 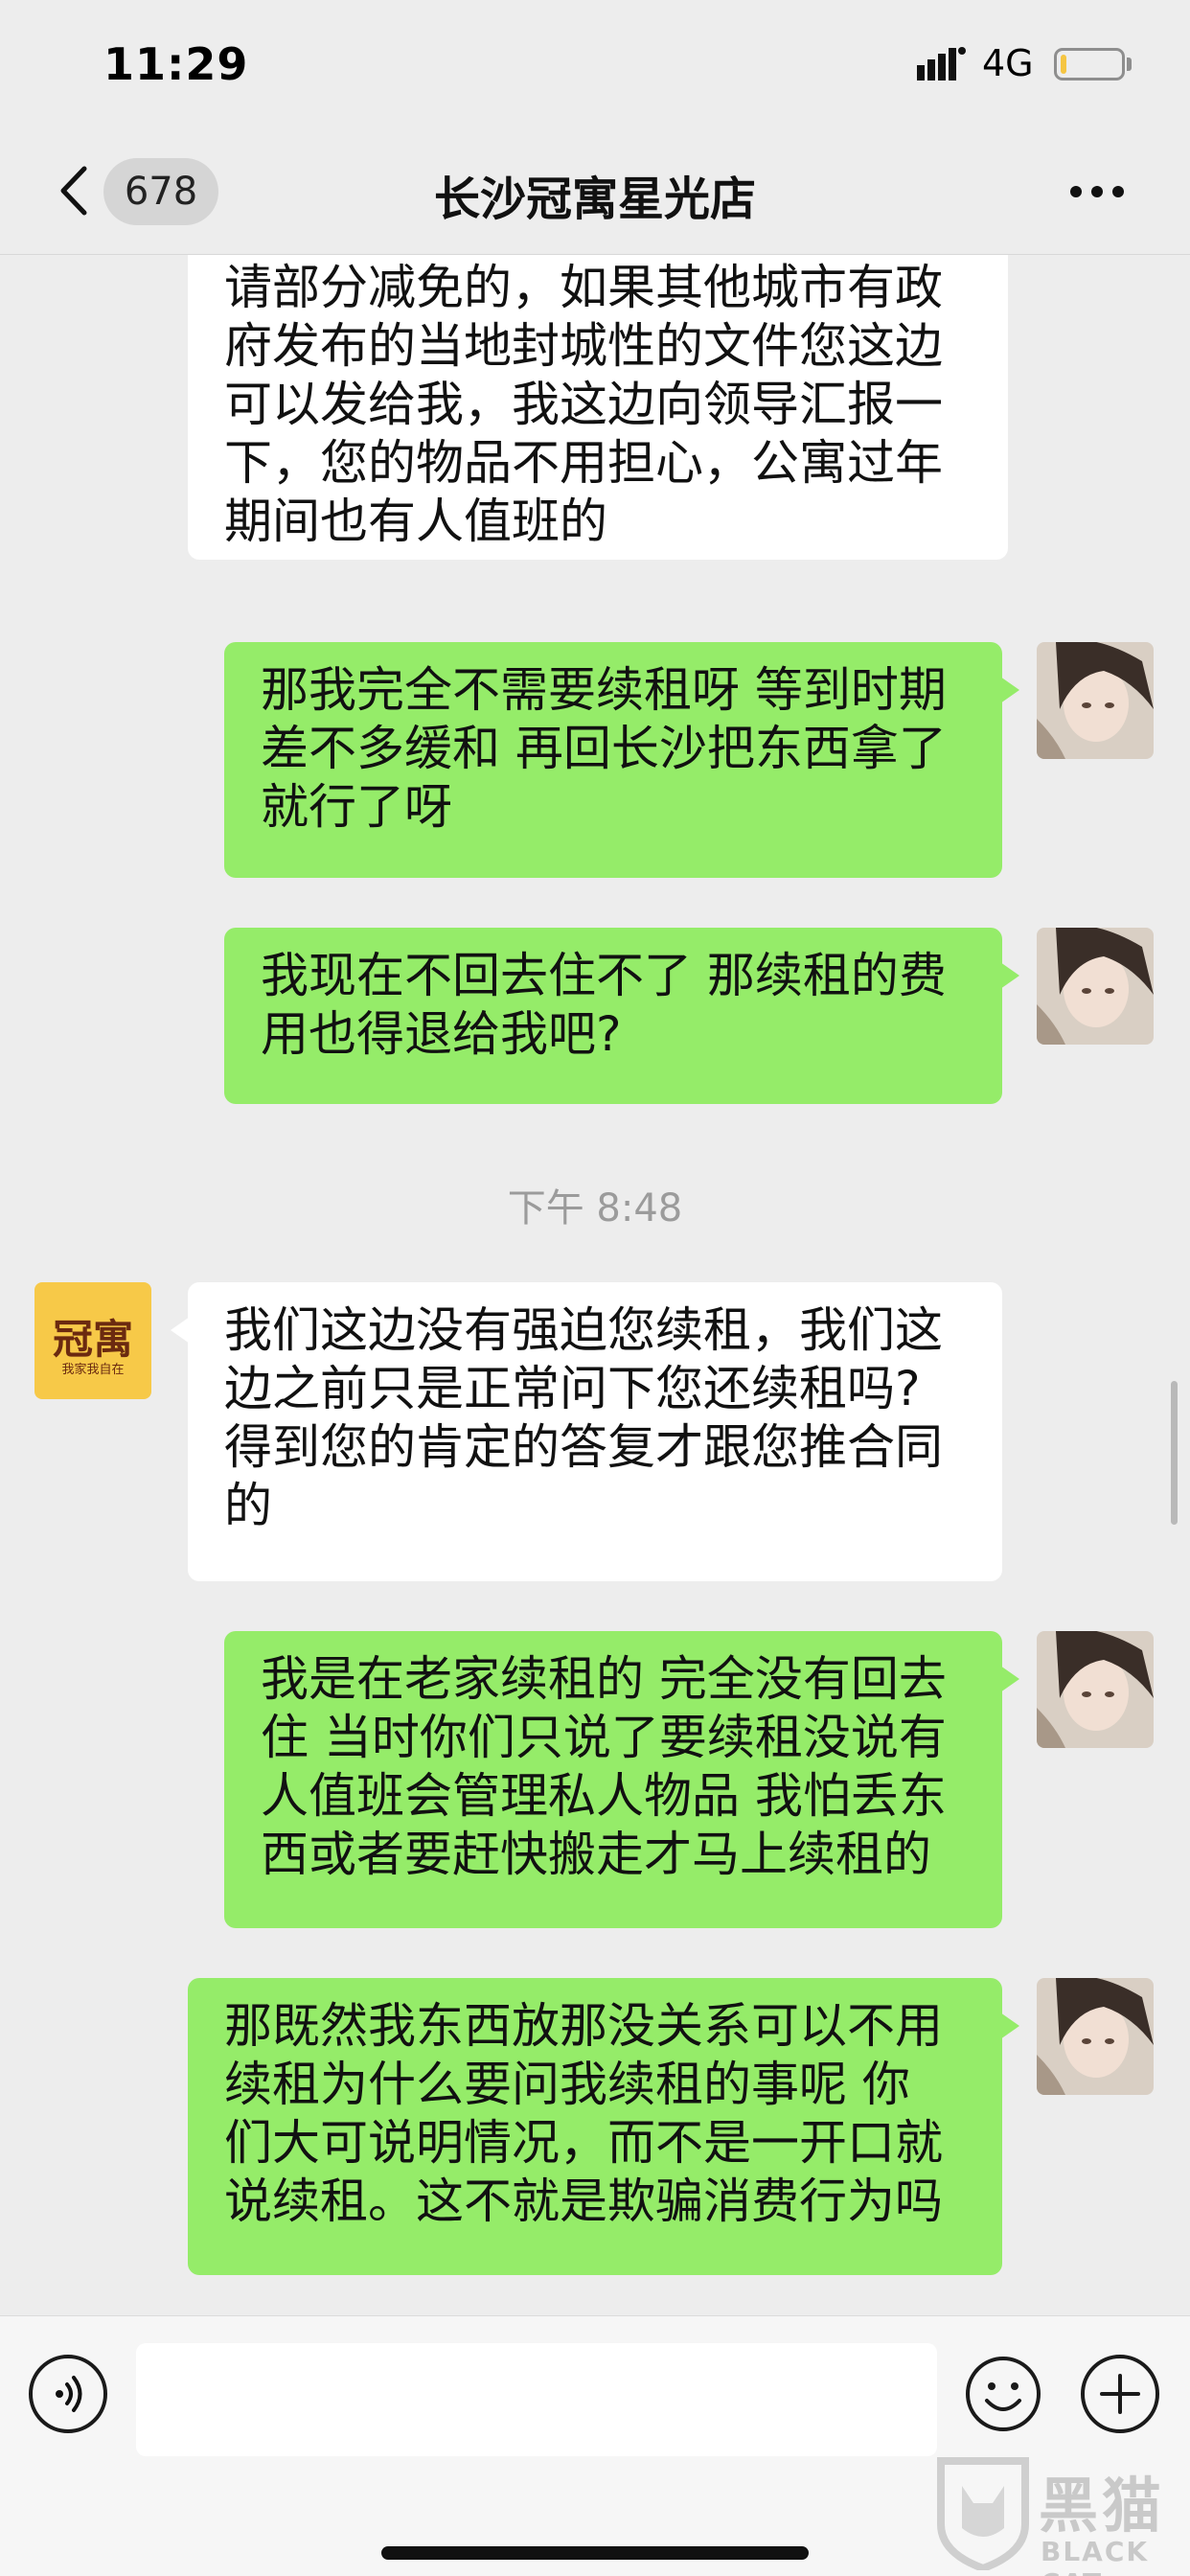 What do you see at coordinates (942, 63) in the screenshot?
I see `signal-icon` at bounding box center [942, 63].